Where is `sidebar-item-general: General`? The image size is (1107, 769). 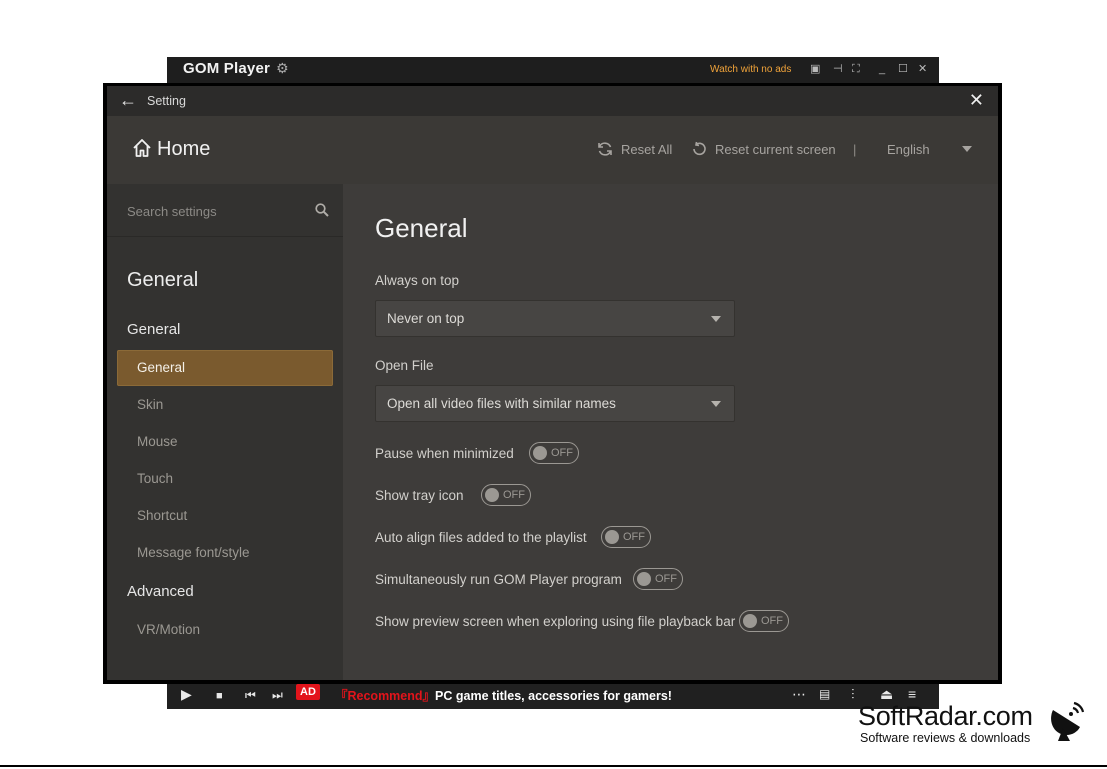 sidebar-item-general: General is located at coordinates (225, 368).